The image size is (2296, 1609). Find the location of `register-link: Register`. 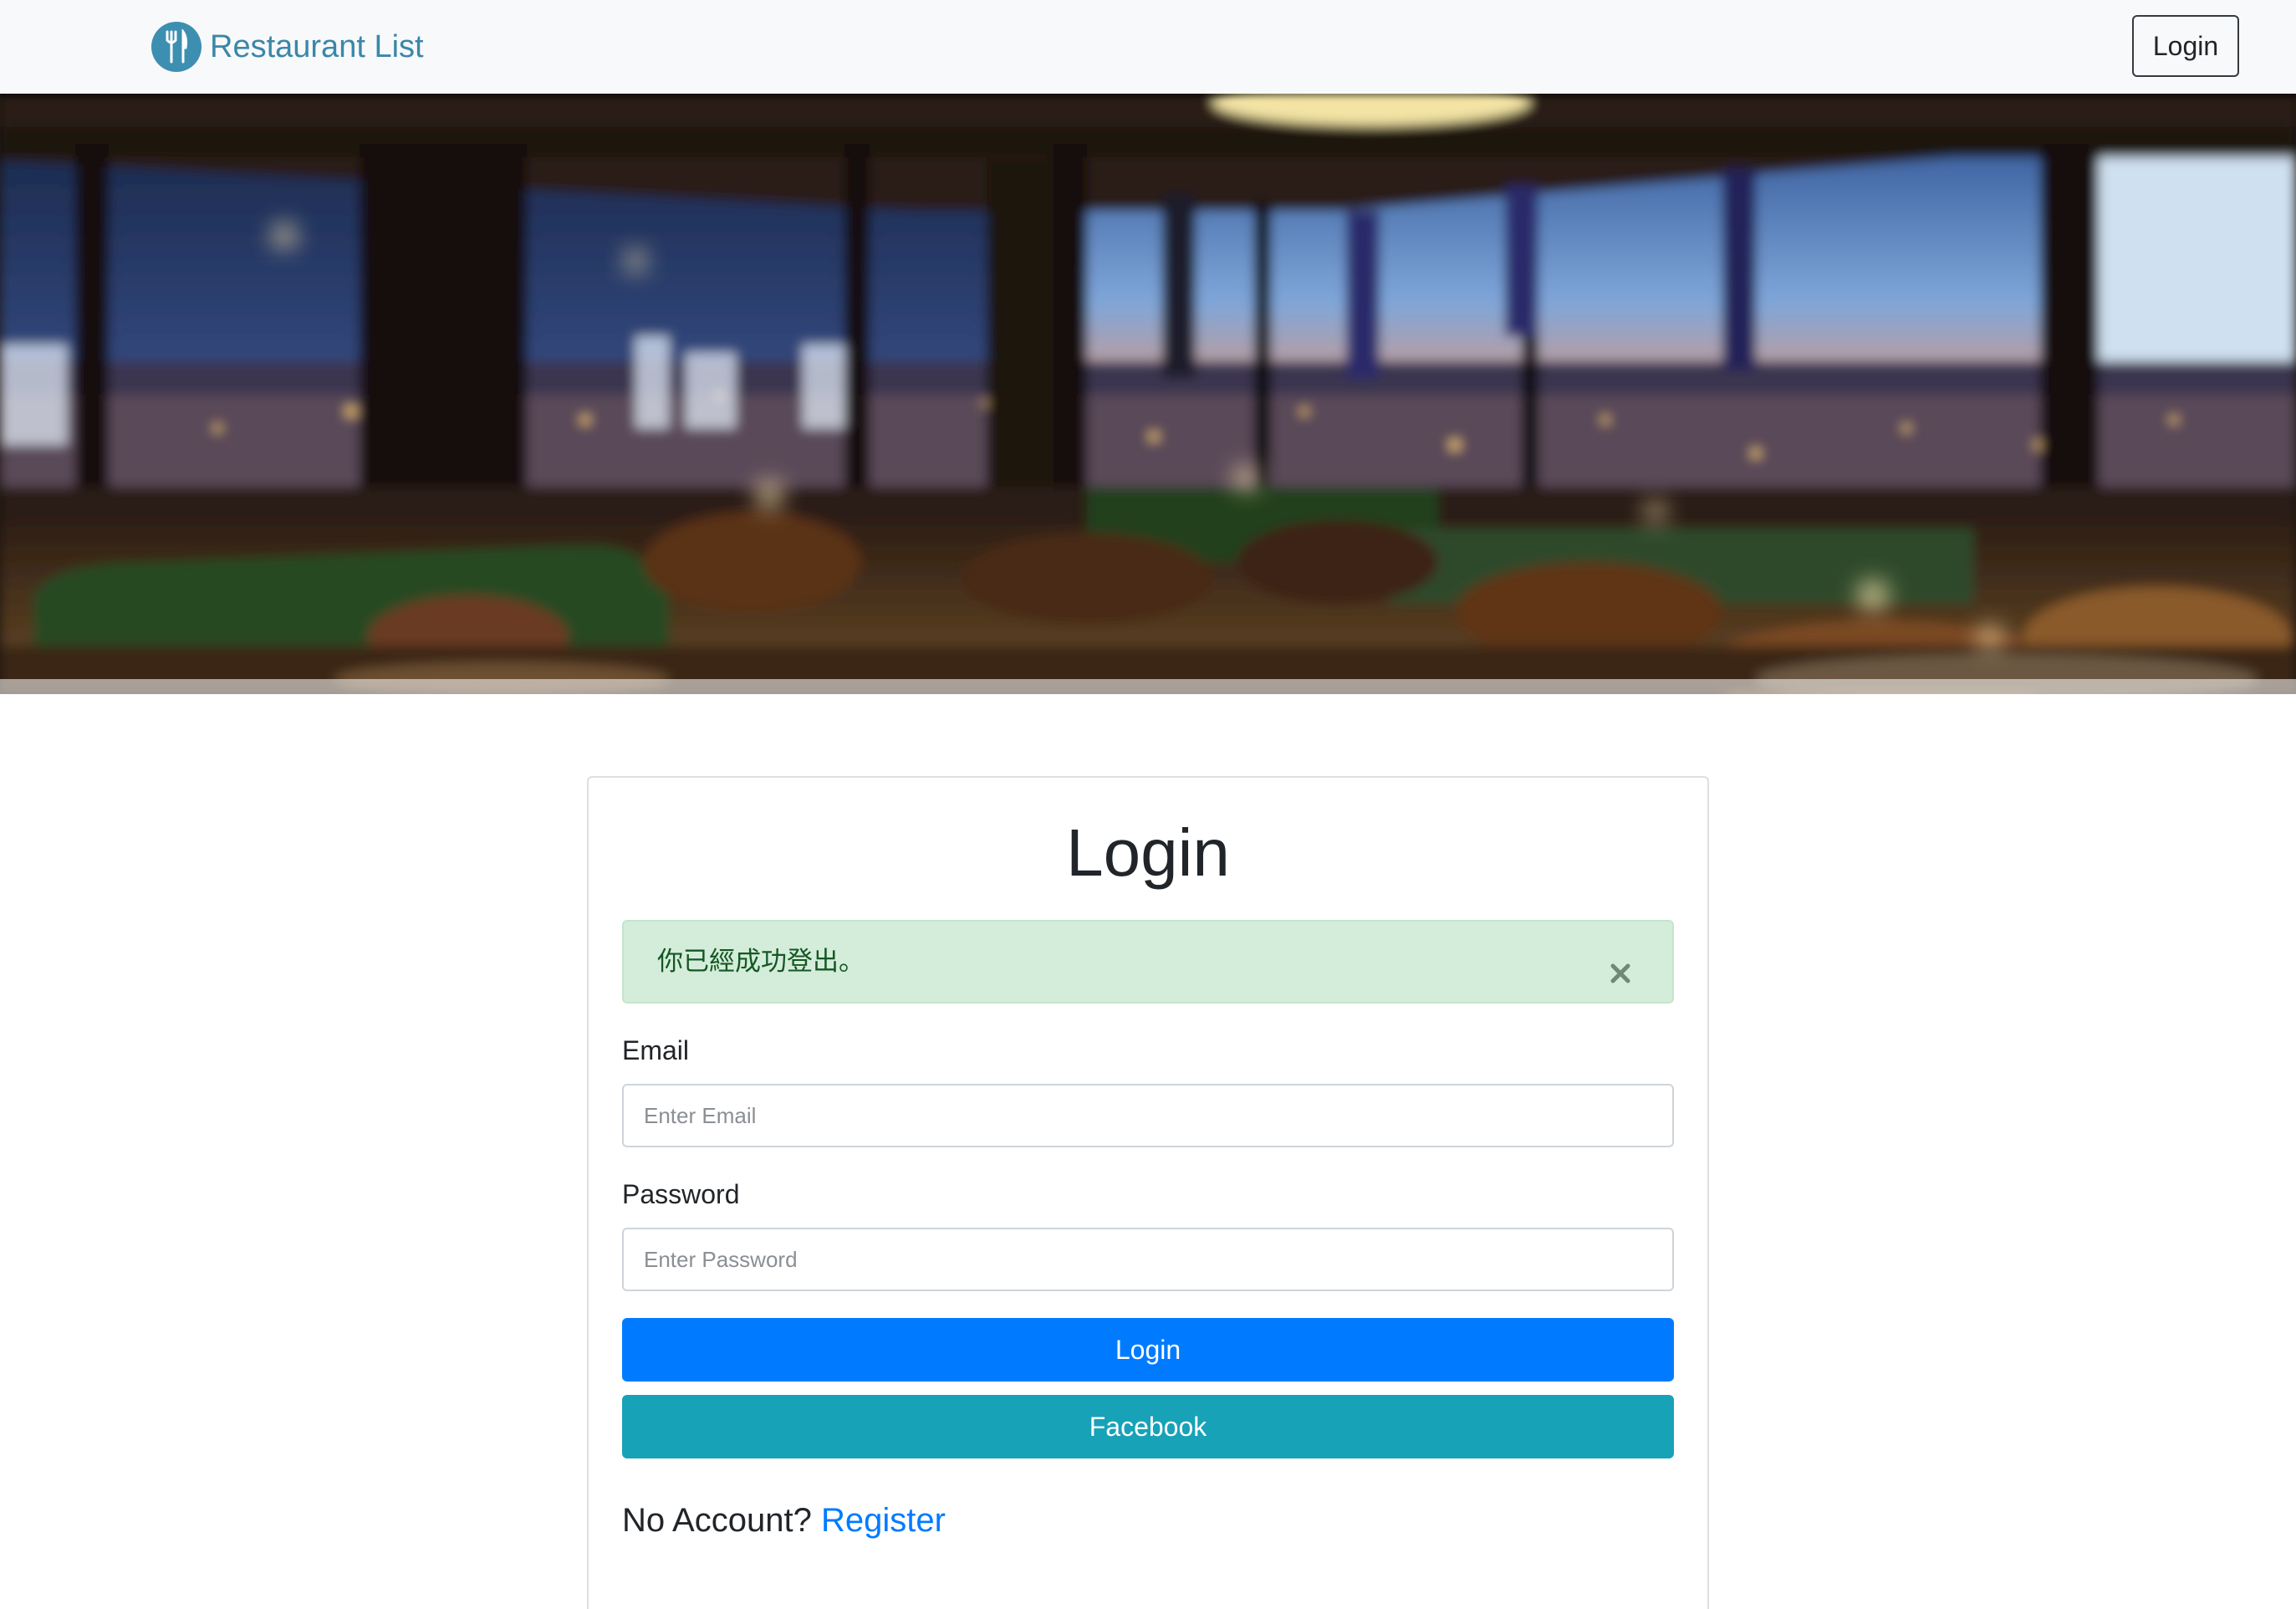

register-link: Register is located at coordinates (884, 1520).